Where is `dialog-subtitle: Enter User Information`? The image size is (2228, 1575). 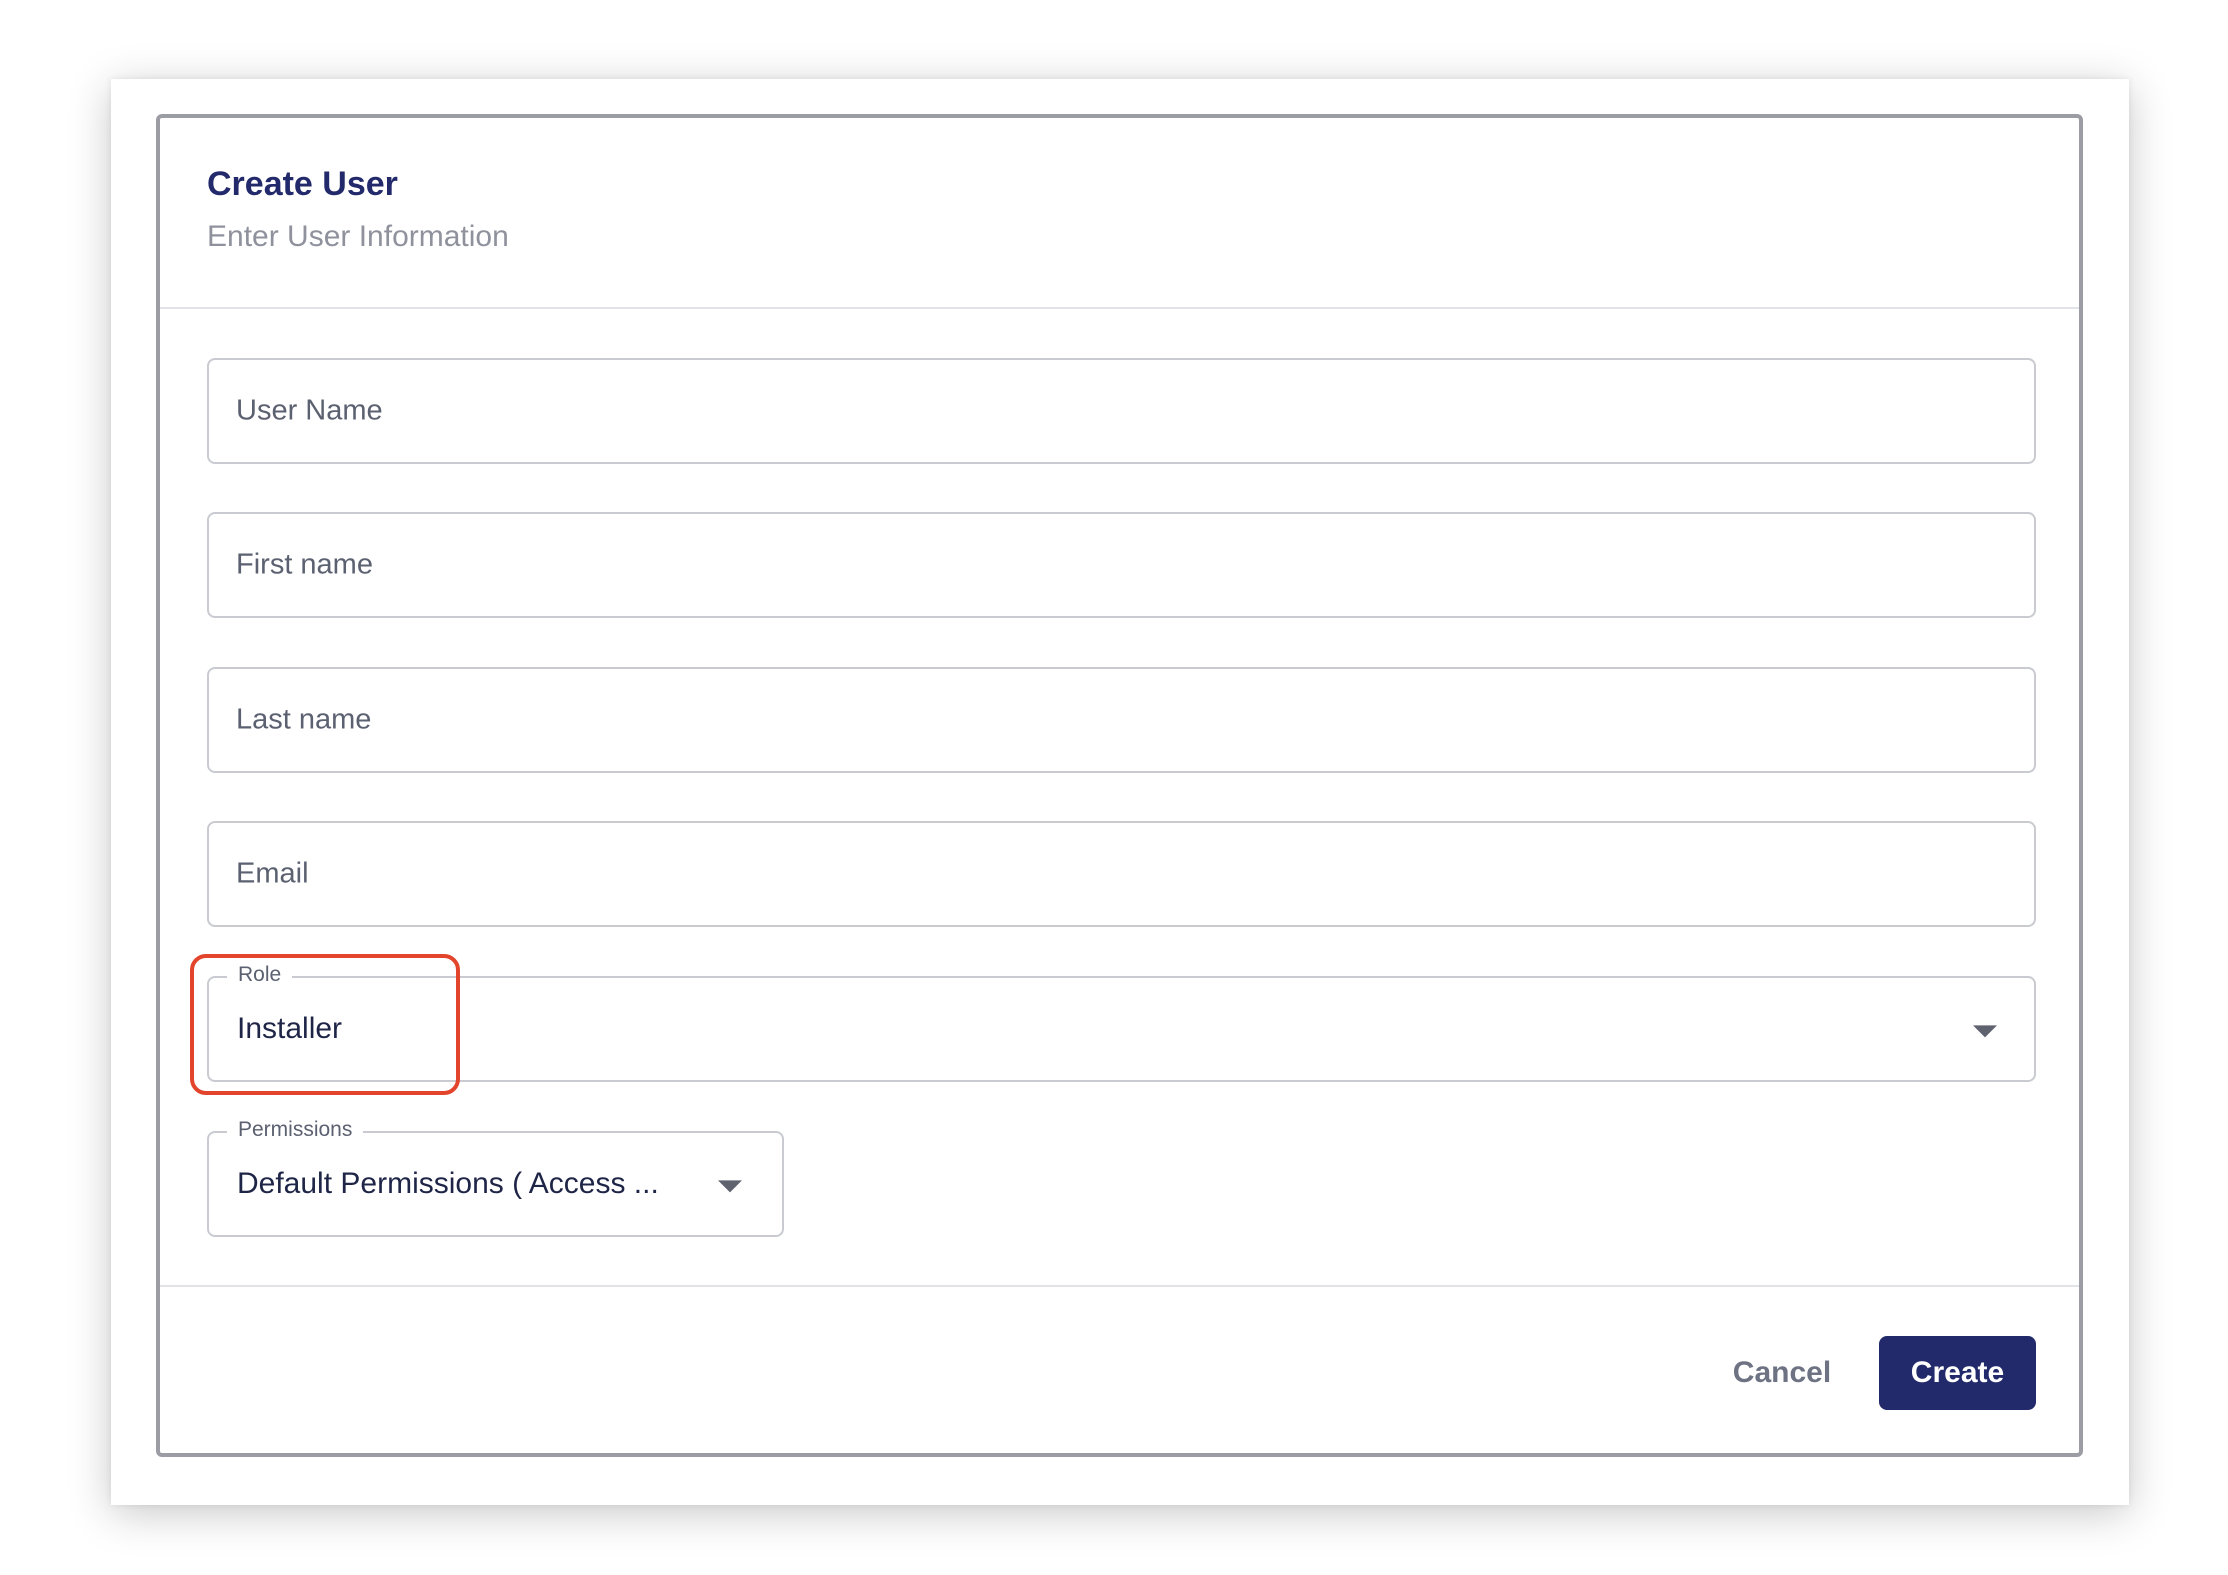
dialog-subtitle: Enter User Information is located at coordinates (358, 236).